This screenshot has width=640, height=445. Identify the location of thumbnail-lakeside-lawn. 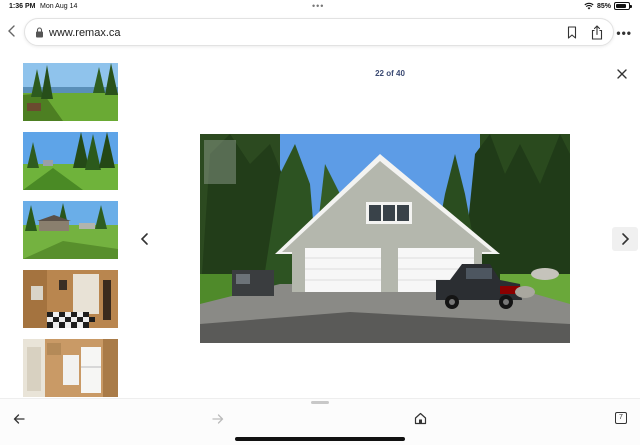
(70, 92).